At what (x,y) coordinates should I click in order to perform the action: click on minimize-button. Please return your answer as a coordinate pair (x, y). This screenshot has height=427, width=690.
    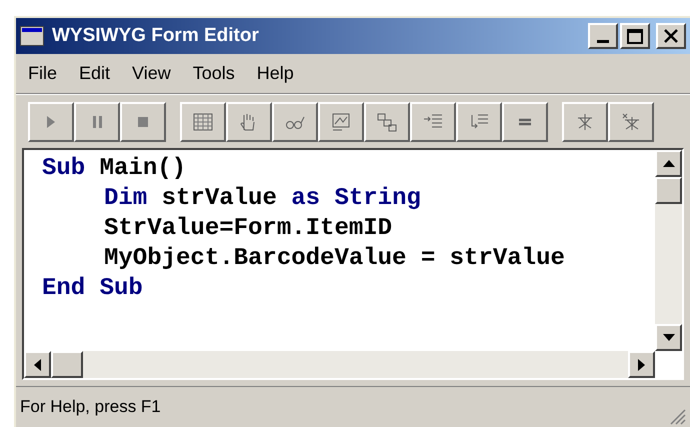
    Looking at the image, I should click on (603, 36).